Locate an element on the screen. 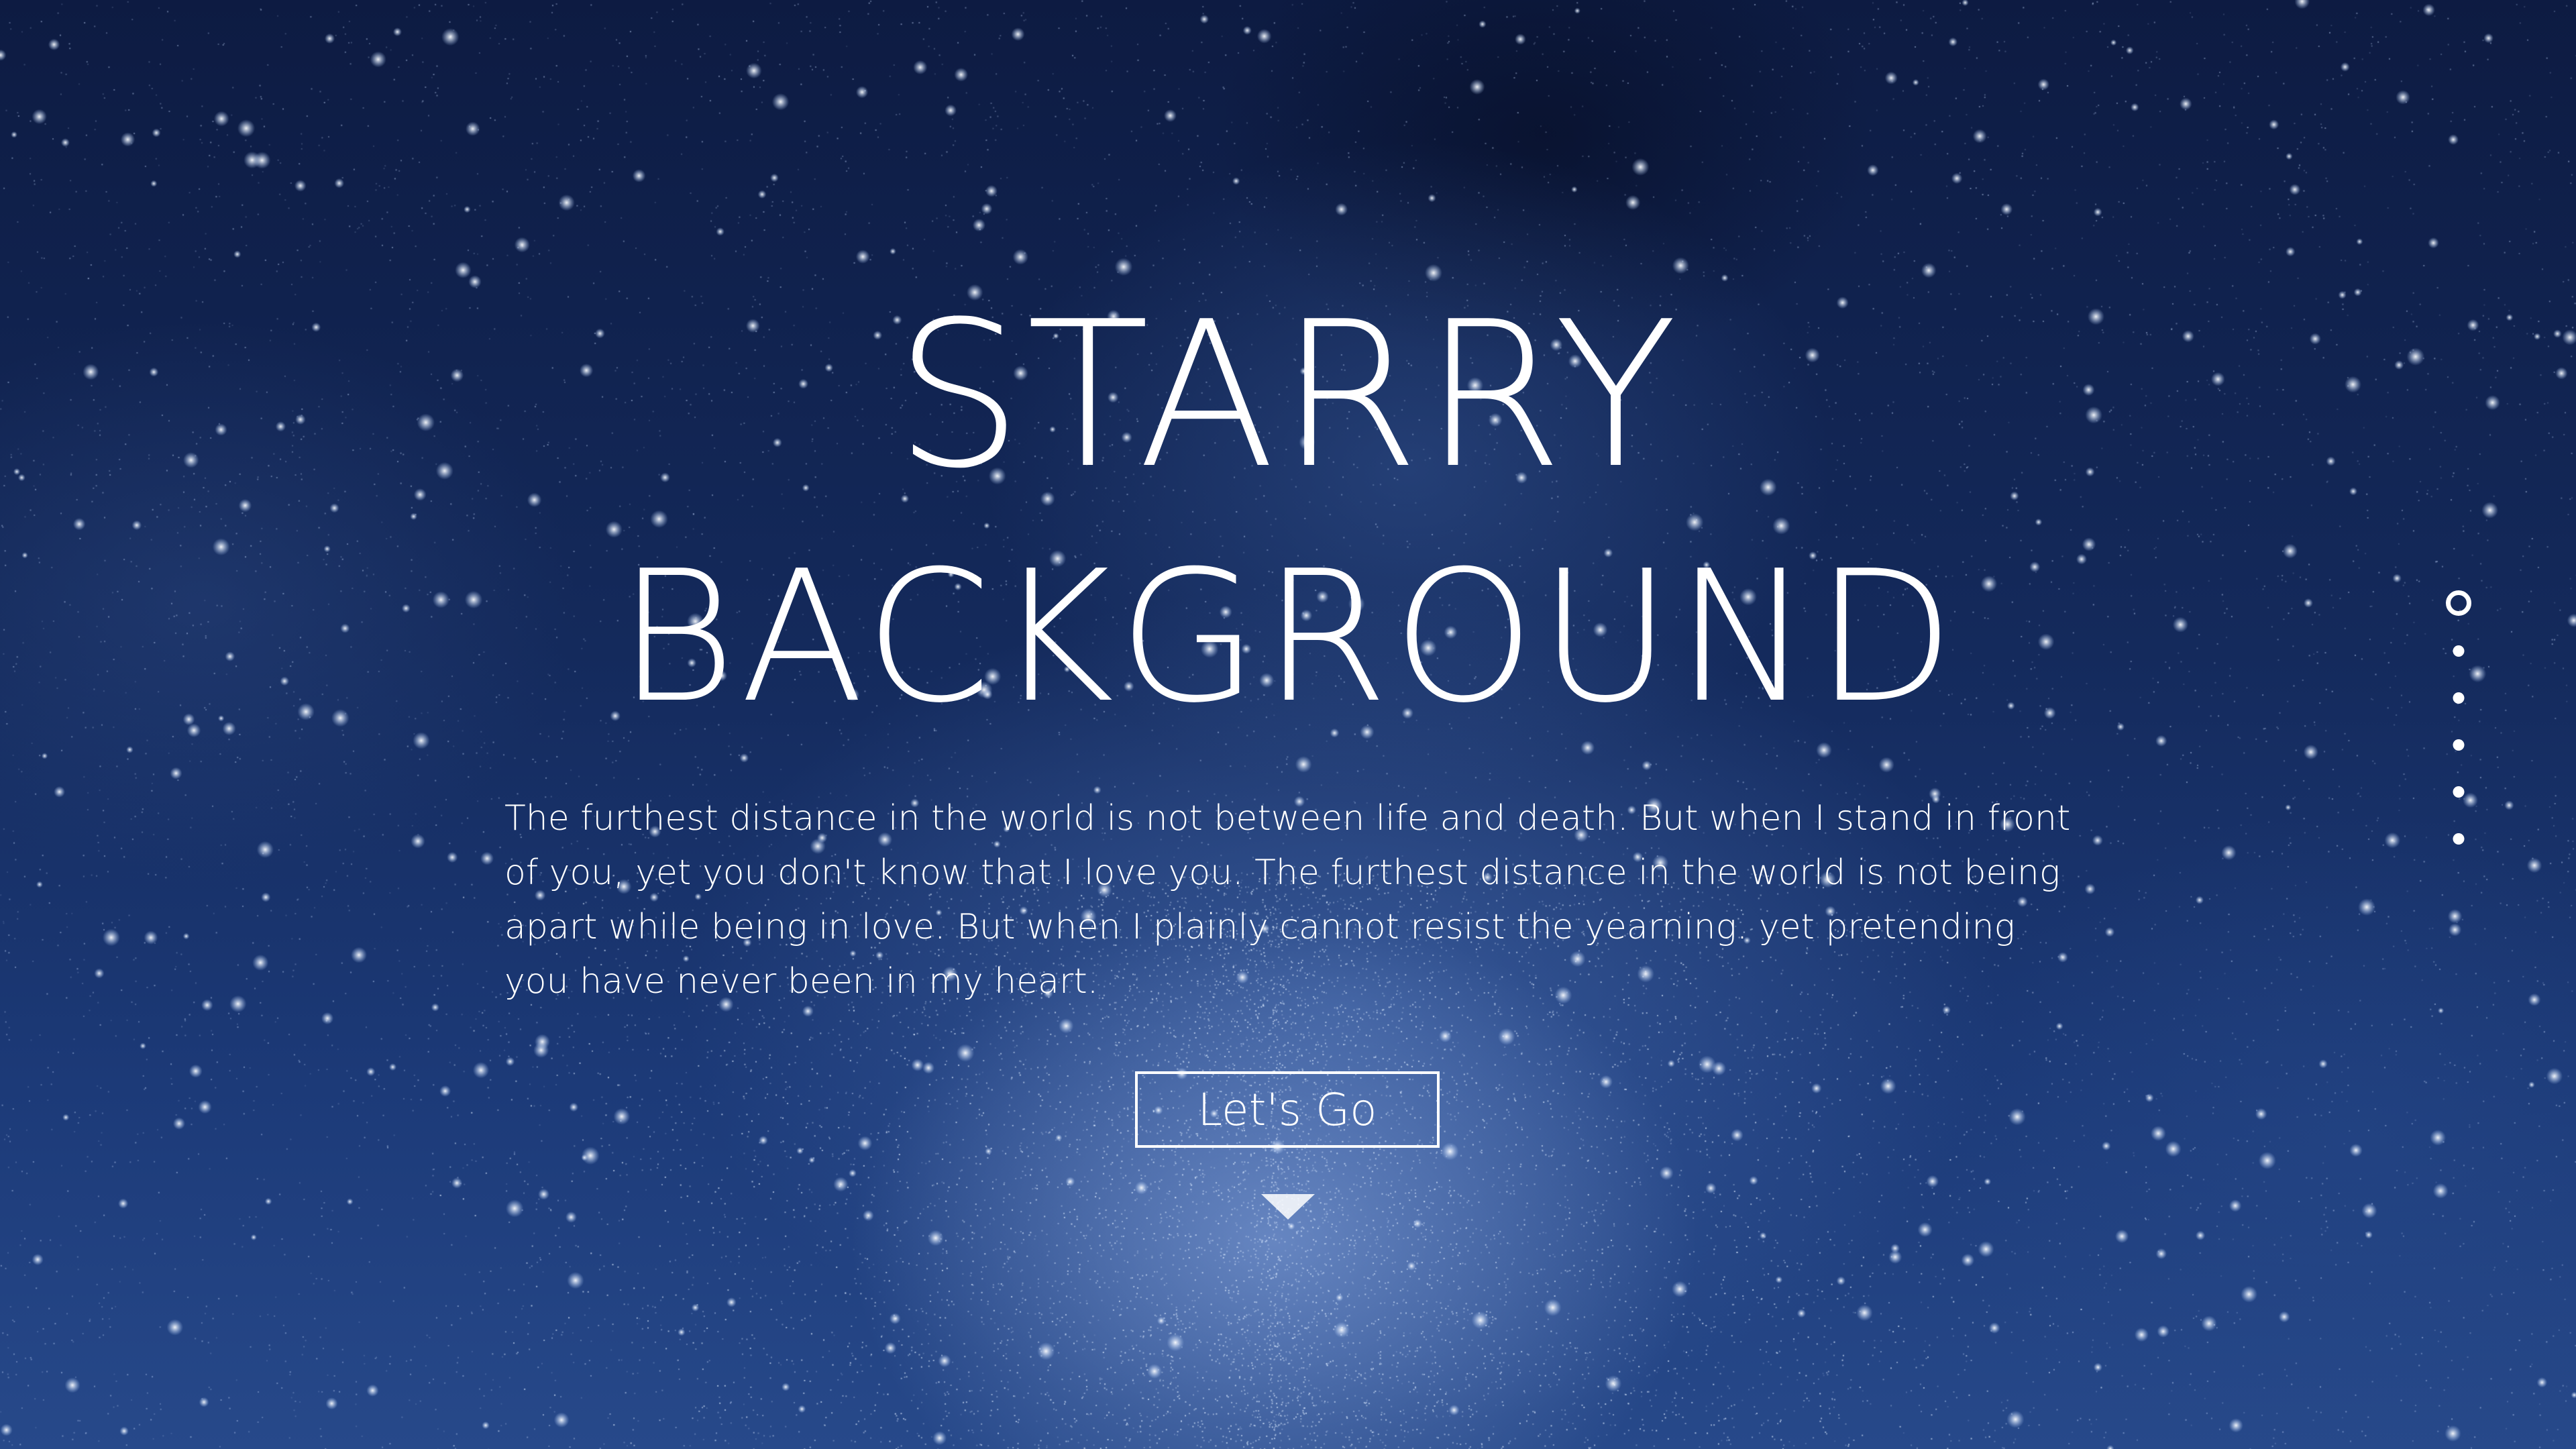  lets-go-button: Let's Go is located at coordinates (1287, 1109).